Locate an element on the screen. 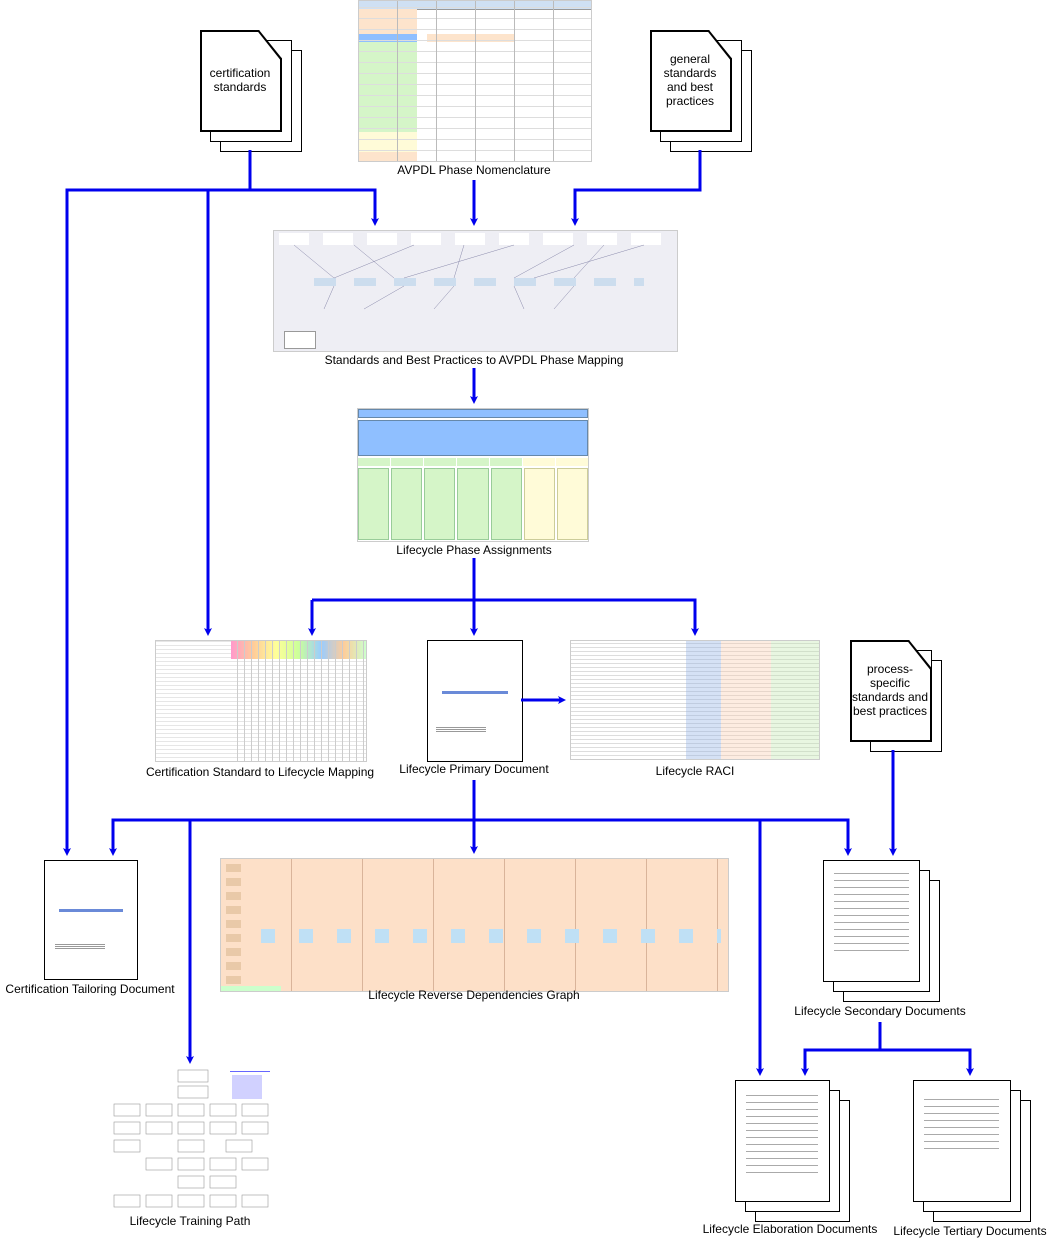 The image size is (1061, 1243). avpdl-phase-nomenclature-label: AVPDL Phase Nomenclature is located at coordinates (474, 170).